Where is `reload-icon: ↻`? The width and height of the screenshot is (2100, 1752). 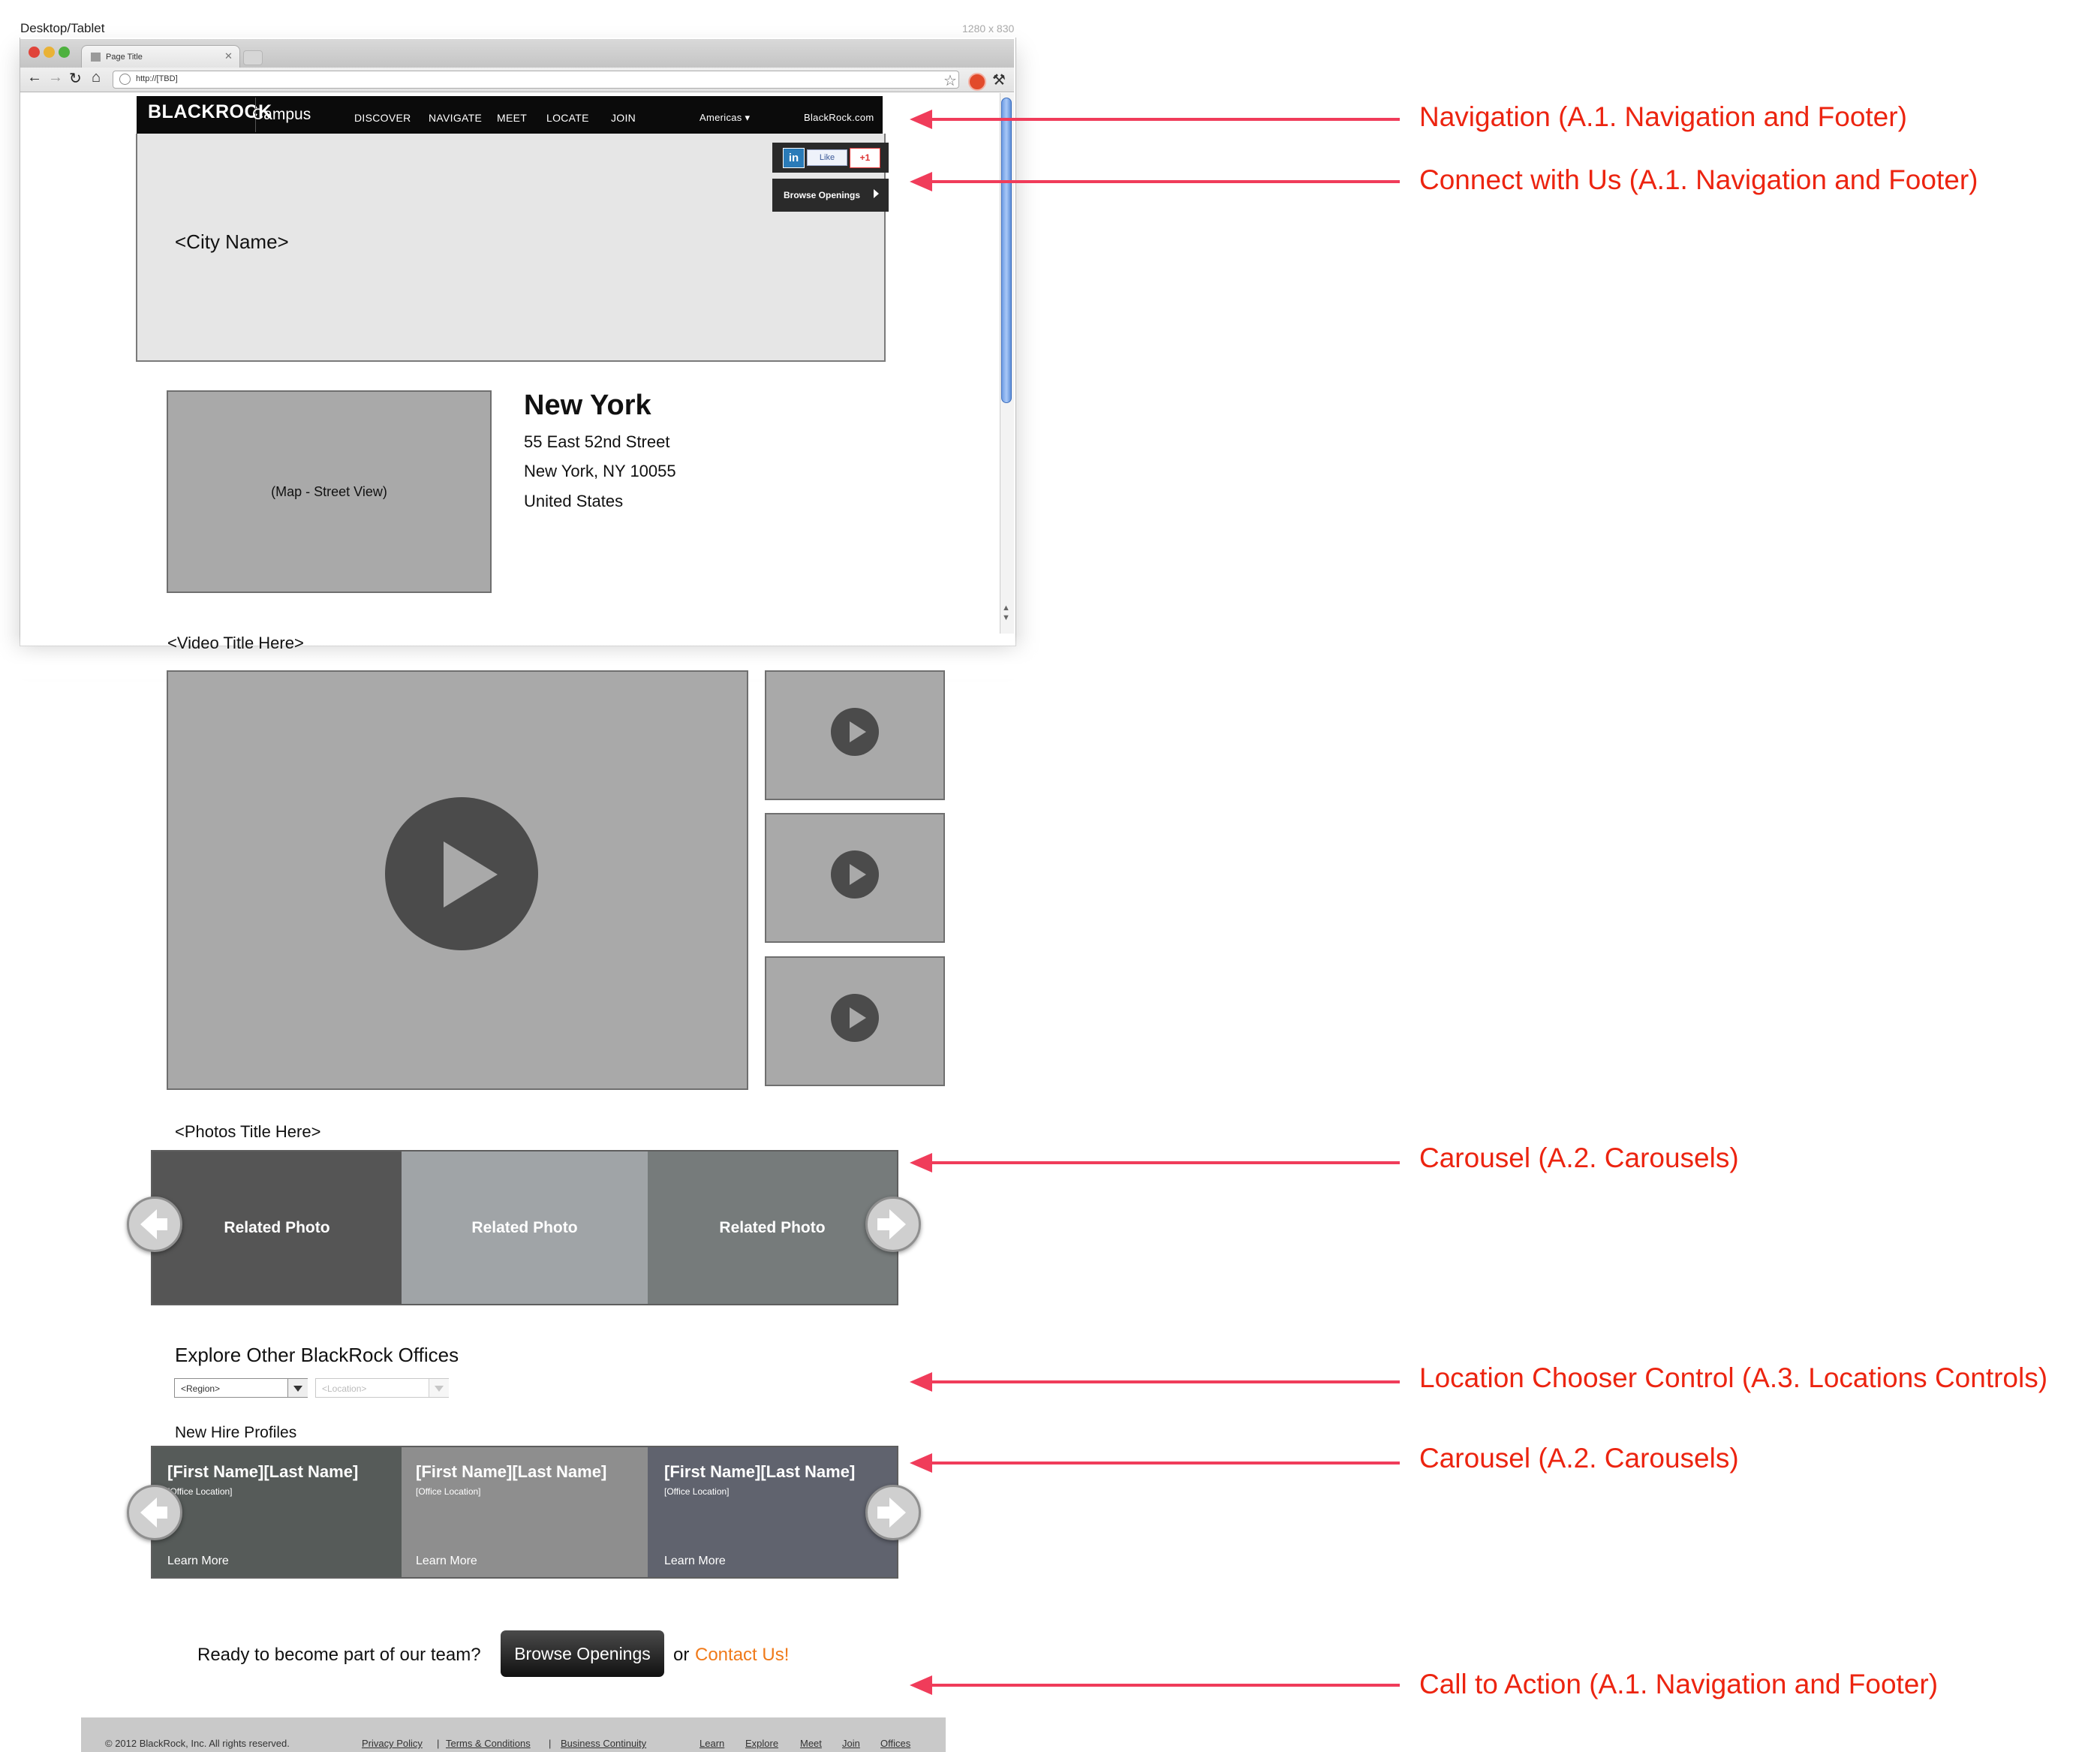 reload-icon: ↻ is located at coordinates (76, 78).